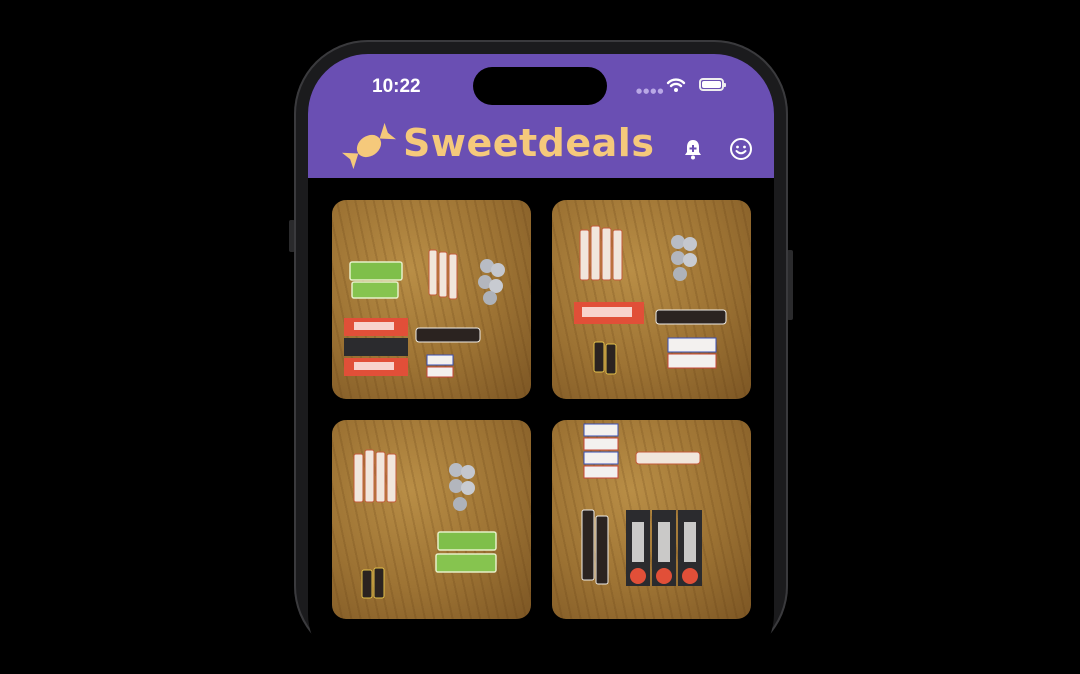 This screenshot has width=1080, height=674. Describe the element at coordinates (676, 87) in the screenshot. I see `wifi-icon` at that location.